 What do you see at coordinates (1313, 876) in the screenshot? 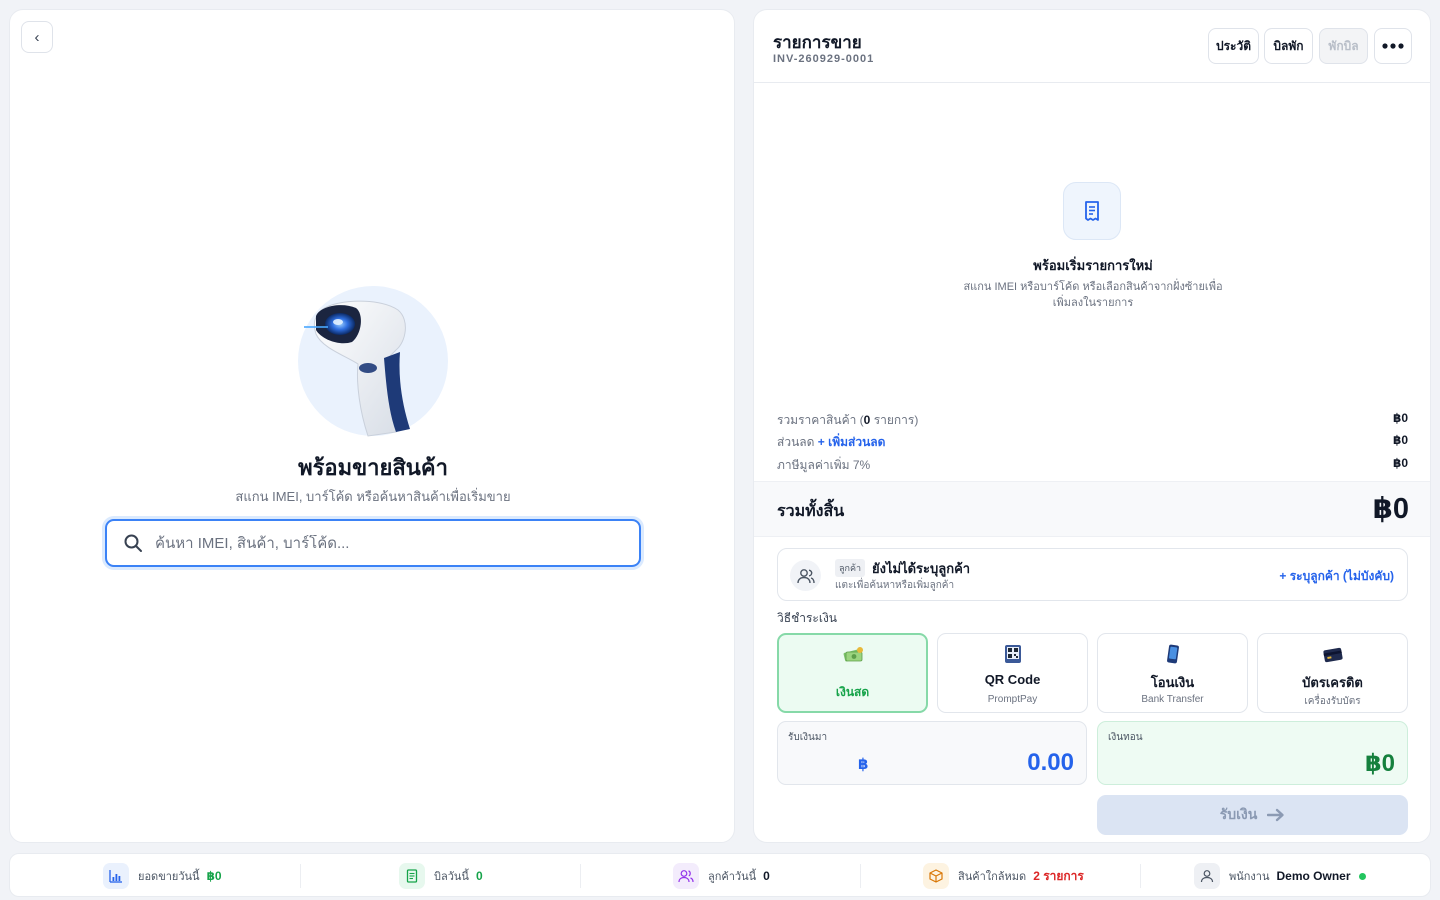
I see `staff-name: Demo Owner` at bounding box center [1313, 876].